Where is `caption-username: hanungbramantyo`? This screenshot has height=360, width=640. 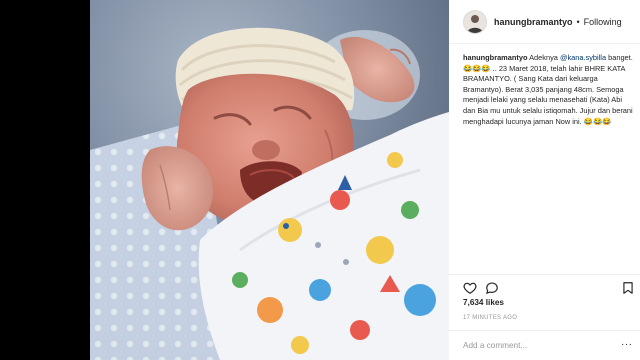 caption-username: hanungbramantyo is located at coordinates (495, 57).